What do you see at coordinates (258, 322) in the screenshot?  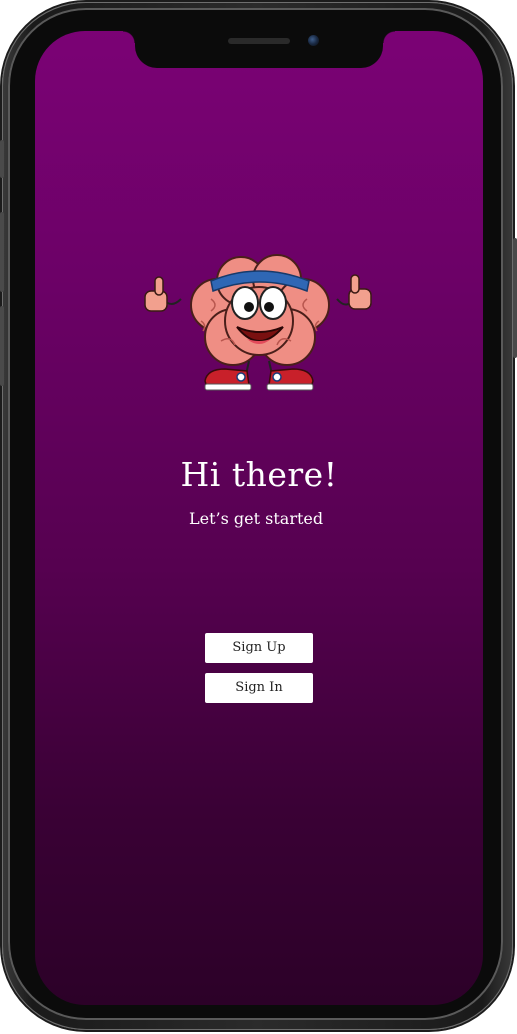 I see `brain-mascot-icon` at bounding box center [258, 322].